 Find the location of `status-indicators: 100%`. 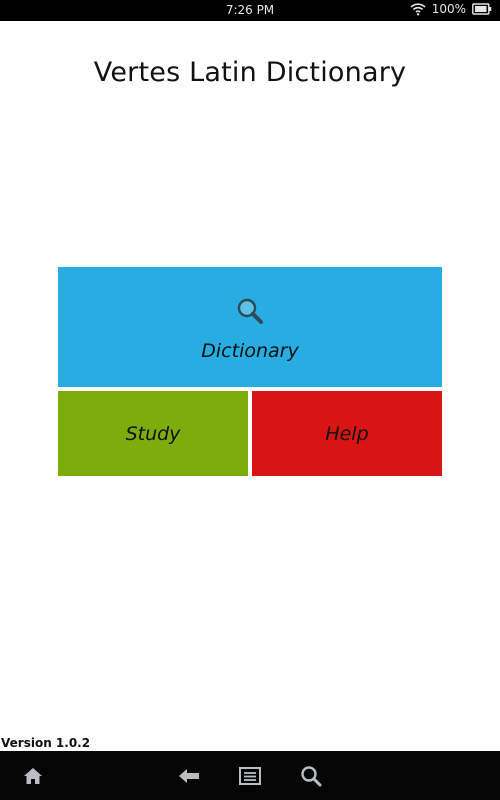

status-indicators: 100% is located at coordinates (451, 9).